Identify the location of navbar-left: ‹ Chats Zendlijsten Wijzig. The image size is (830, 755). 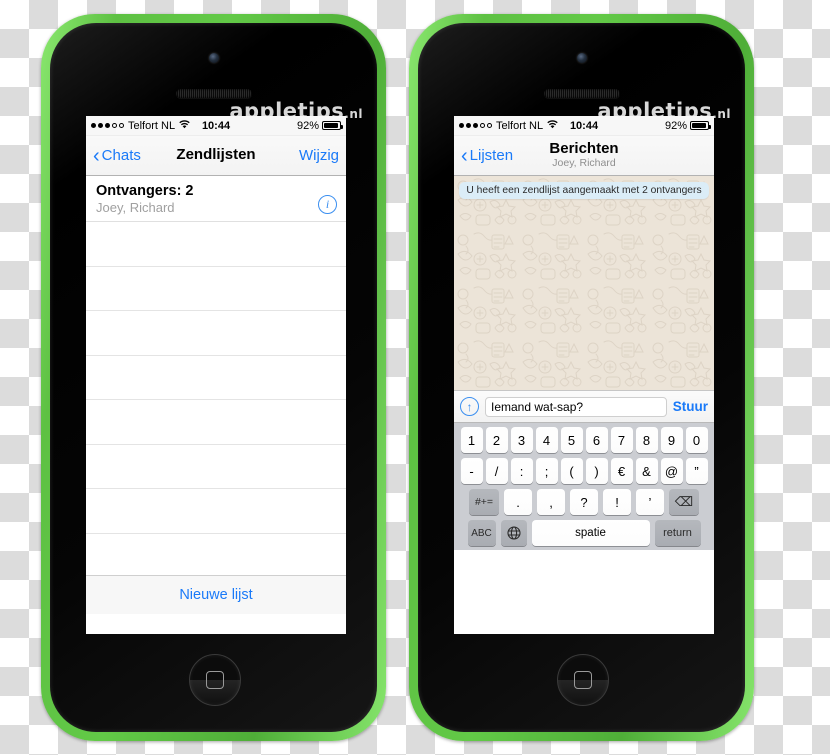
(216, 156).